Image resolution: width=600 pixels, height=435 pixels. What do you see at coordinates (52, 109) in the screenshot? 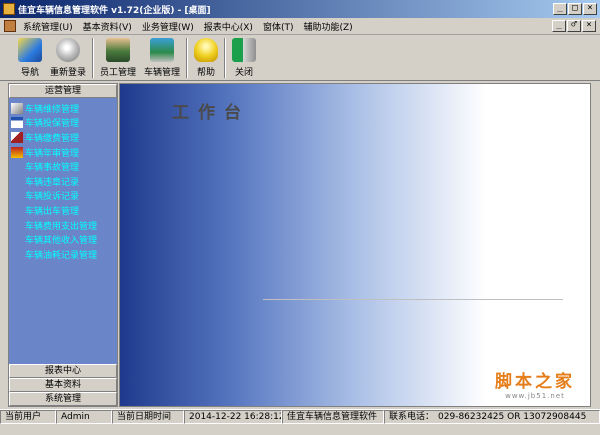
I see `sidebar-item-label: 车辆维修管理` at bounding box center [52, 109].